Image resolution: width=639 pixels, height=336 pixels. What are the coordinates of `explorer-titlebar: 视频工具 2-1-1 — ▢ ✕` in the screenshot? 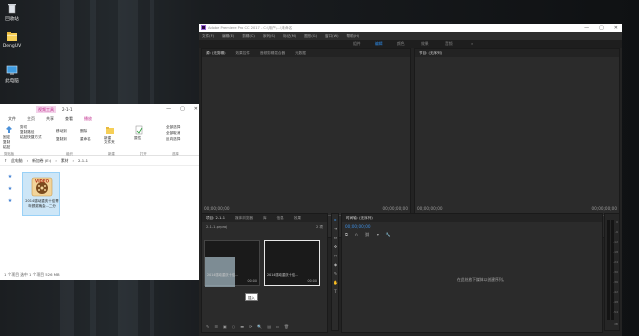 It's located at (100, 109).